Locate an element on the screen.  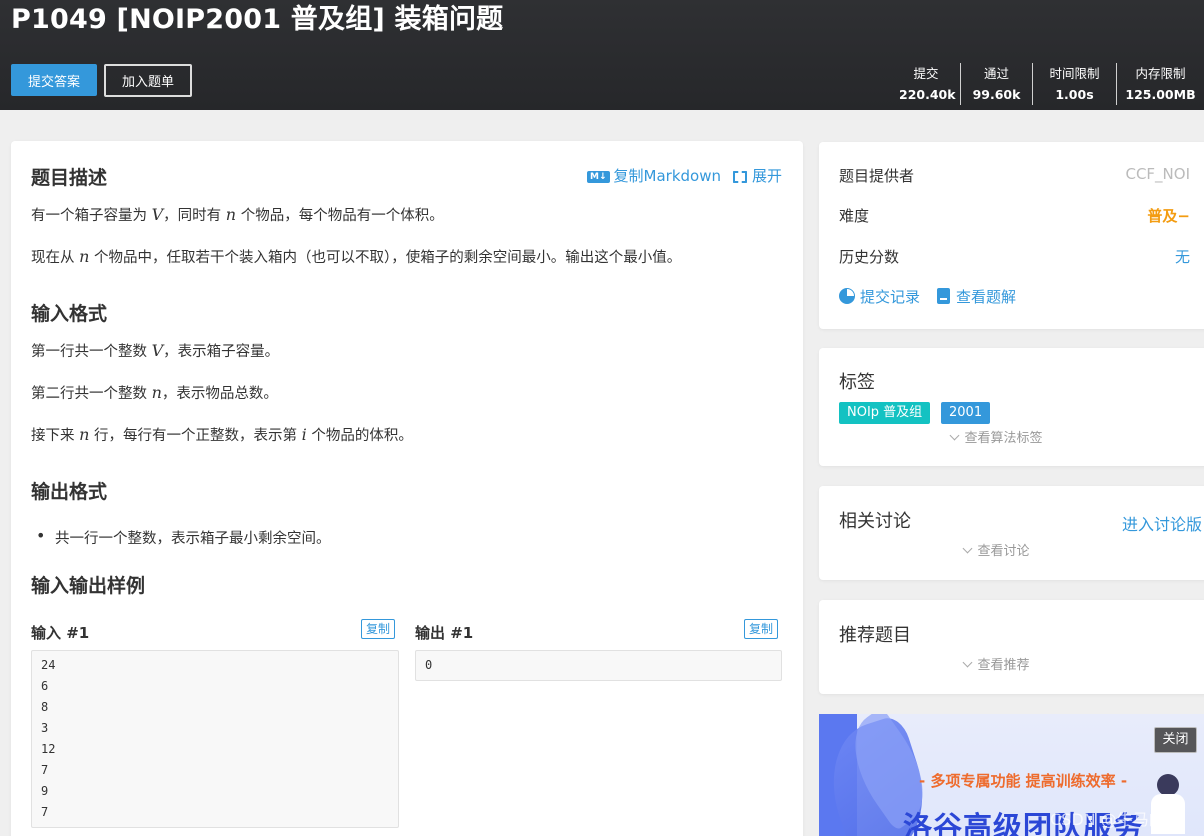
recommend-card: 推荐题目 查看推荐 is located at coordinates (1011, 647).